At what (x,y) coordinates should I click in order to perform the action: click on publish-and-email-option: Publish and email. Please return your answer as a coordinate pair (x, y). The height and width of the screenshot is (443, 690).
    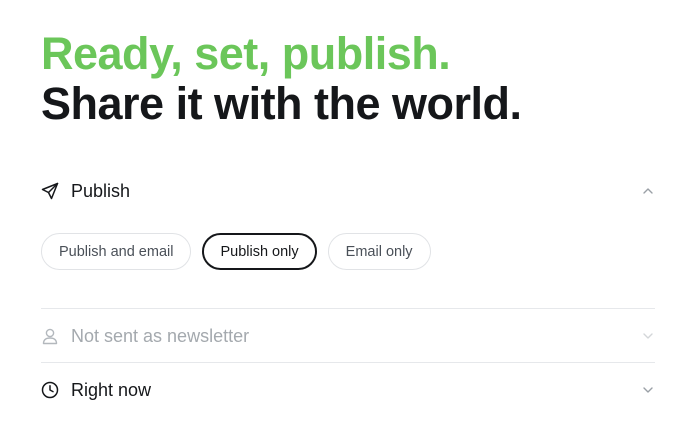
    Looking at the image, I should click on (116, 251).